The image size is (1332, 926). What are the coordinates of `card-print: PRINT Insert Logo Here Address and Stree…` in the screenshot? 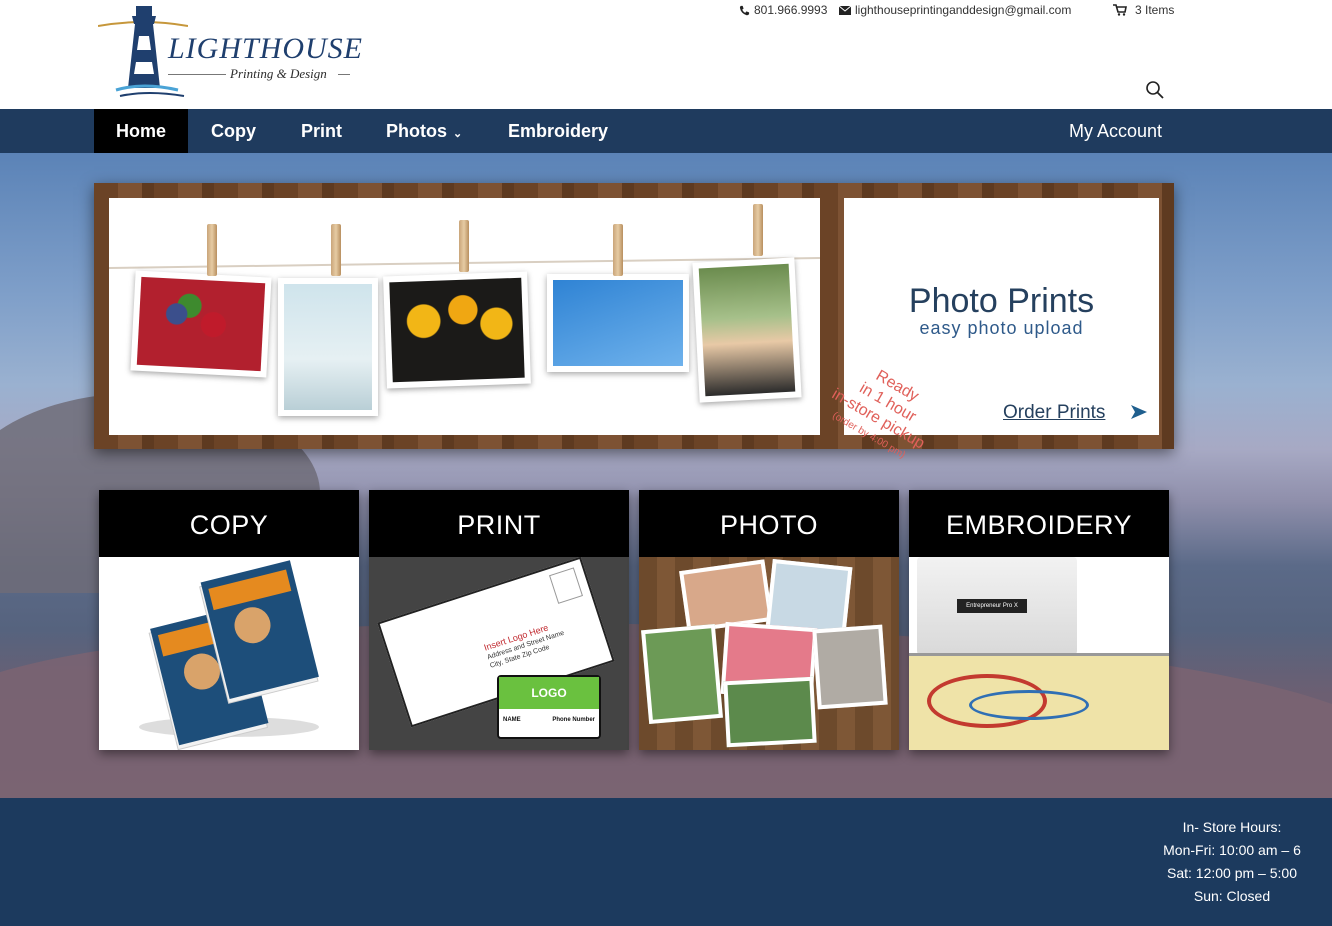 It's located at (499, 620).